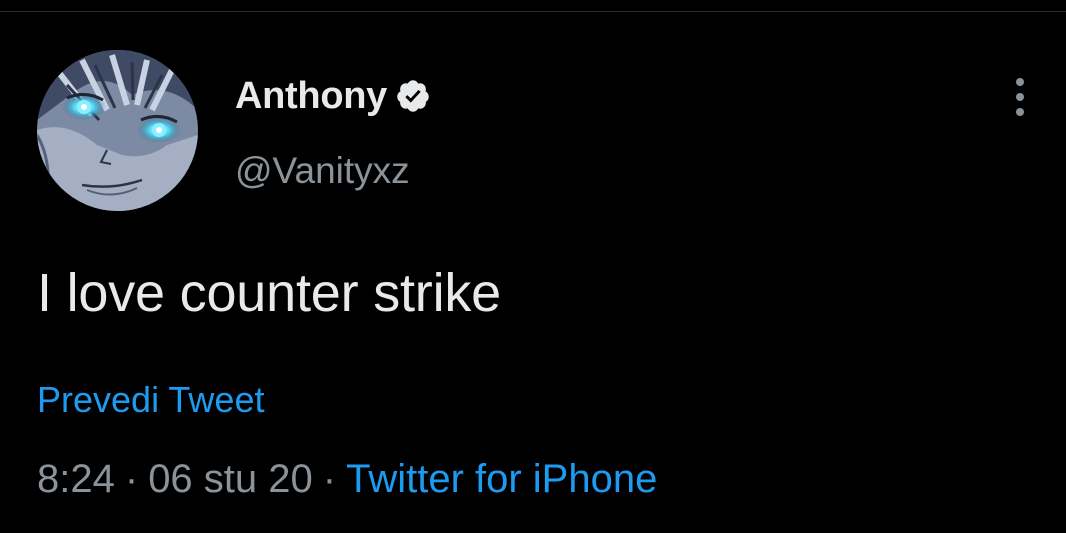 The height and width of the screenshot is (533, 1066). I want to click on more-options-button, so click(1020, 97).